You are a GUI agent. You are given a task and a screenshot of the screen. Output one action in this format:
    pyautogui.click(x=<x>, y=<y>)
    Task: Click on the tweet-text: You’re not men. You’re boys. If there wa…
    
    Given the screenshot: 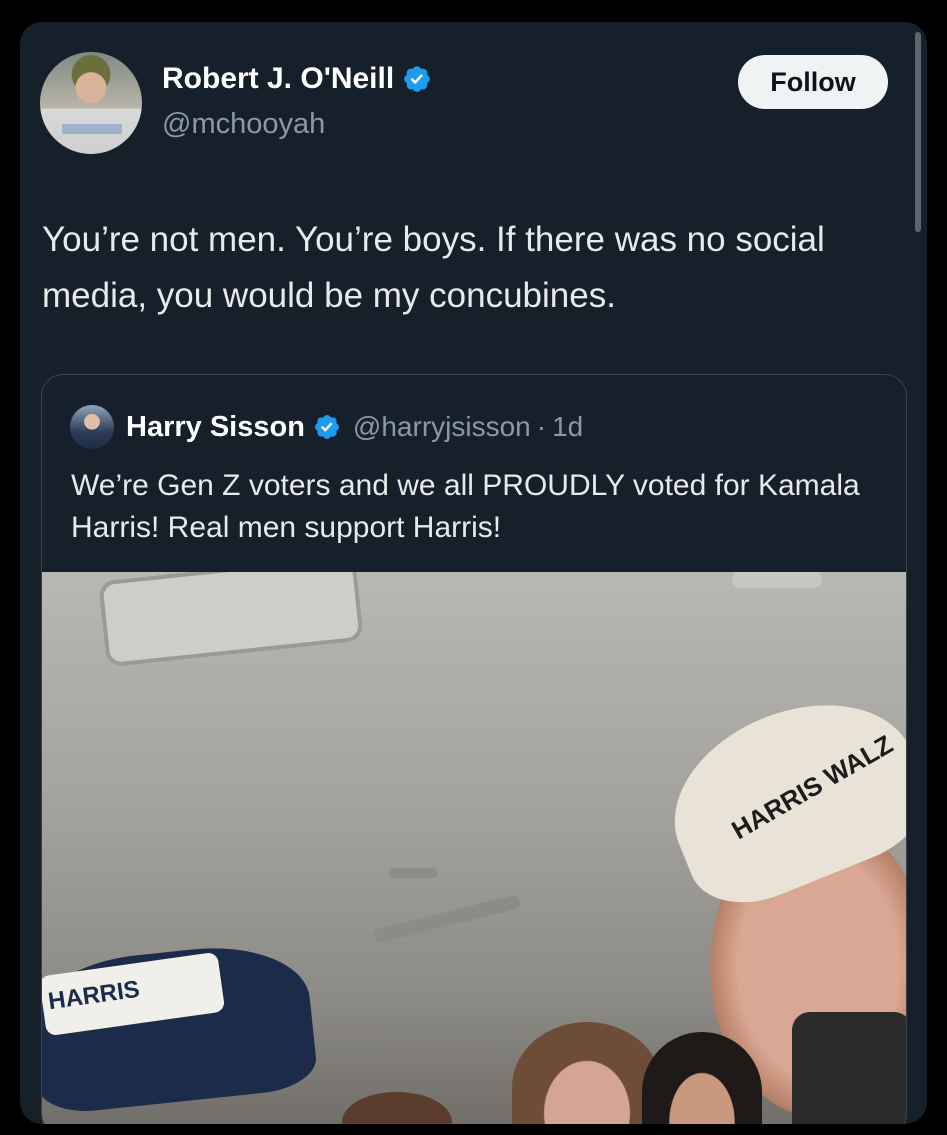 What is the action you would take?
    pyautogui.click(x=433, y=267)
    